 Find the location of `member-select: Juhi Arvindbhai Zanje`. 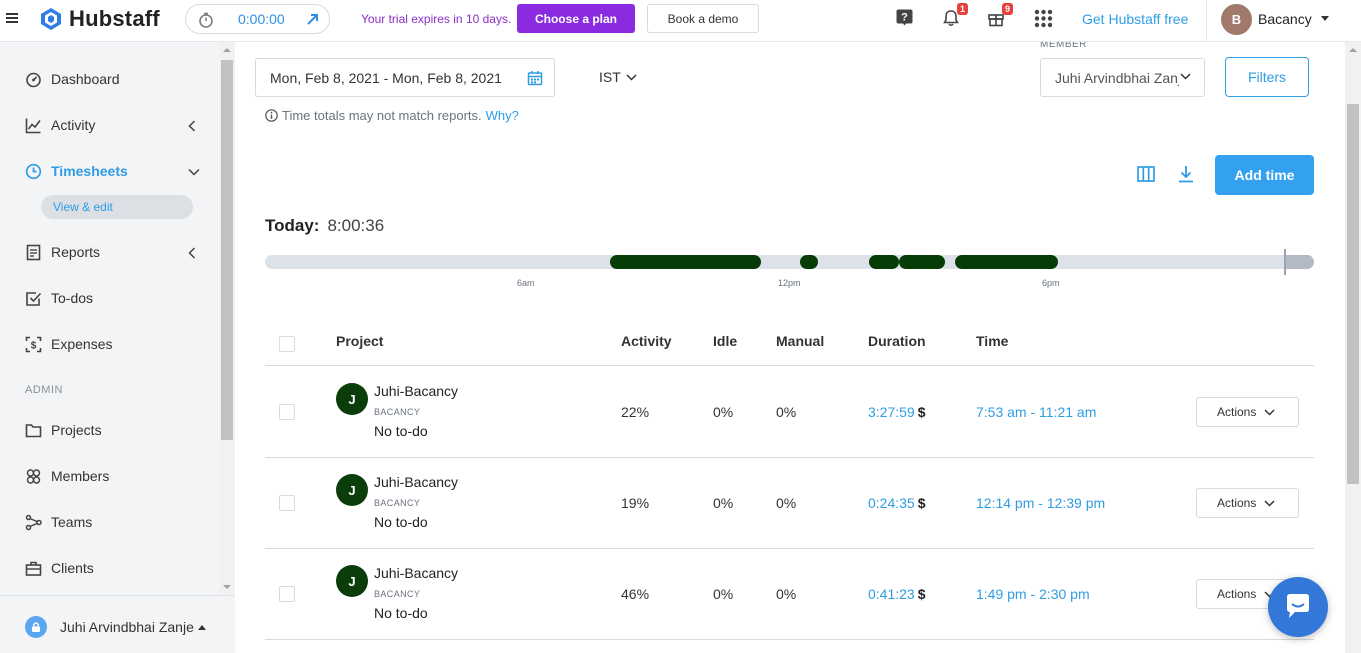

member-select: Juhi Arvindbhai Zanje is located at coordinates (1122, 77).